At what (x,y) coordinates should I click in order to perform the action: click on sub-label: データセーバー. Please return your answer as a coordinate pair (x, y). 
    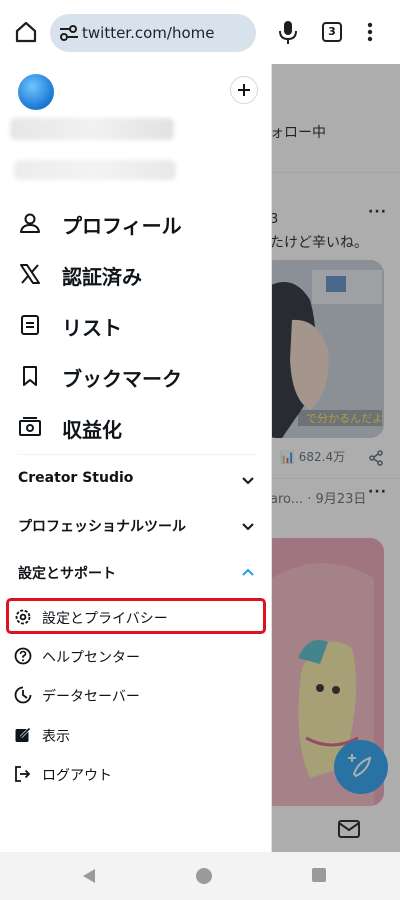
    Looking at the image, I should click on (91, 697).